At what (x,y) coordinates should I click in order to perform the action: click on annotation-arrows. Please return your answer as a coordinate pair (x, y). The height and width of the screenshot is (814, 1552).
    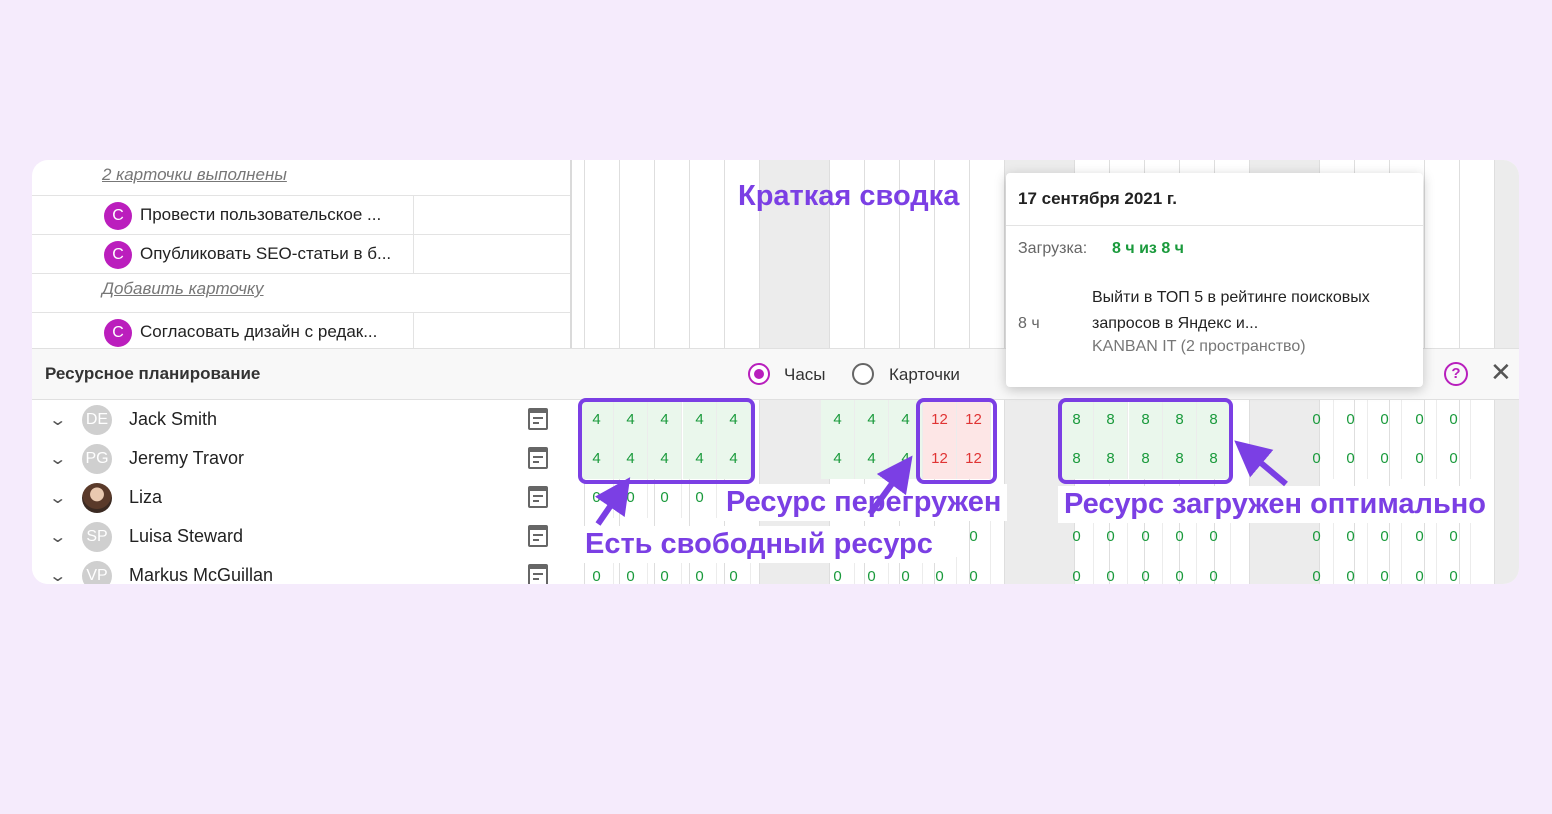
    Looking at the image, I should click on (941, 483).